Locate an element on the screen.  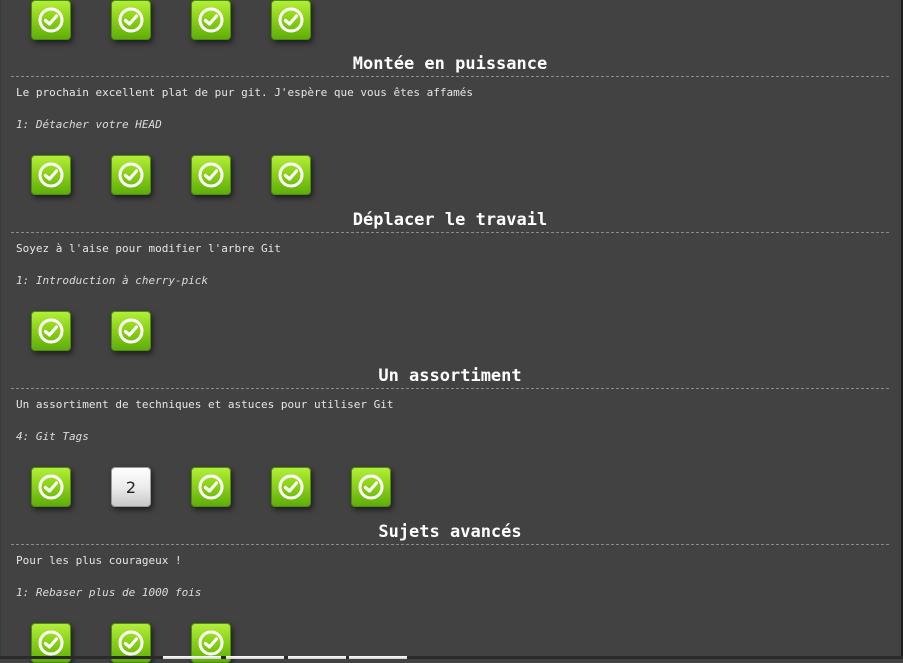
level-row: 2 is located at coordinates (211, 487).